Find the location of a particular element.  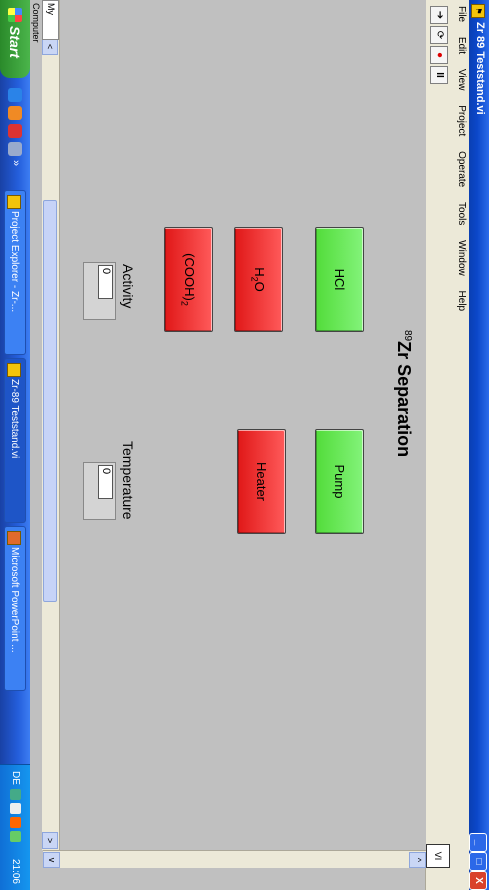

heater-button: Heater is located at coordinates (261, 481).